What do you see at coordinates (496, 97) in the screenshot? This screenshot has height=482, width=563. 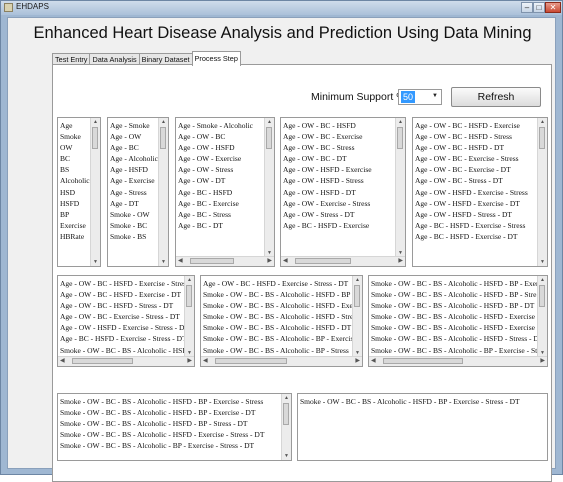 I see `refresh-button: Refresh` at bounding box center [496, 97].